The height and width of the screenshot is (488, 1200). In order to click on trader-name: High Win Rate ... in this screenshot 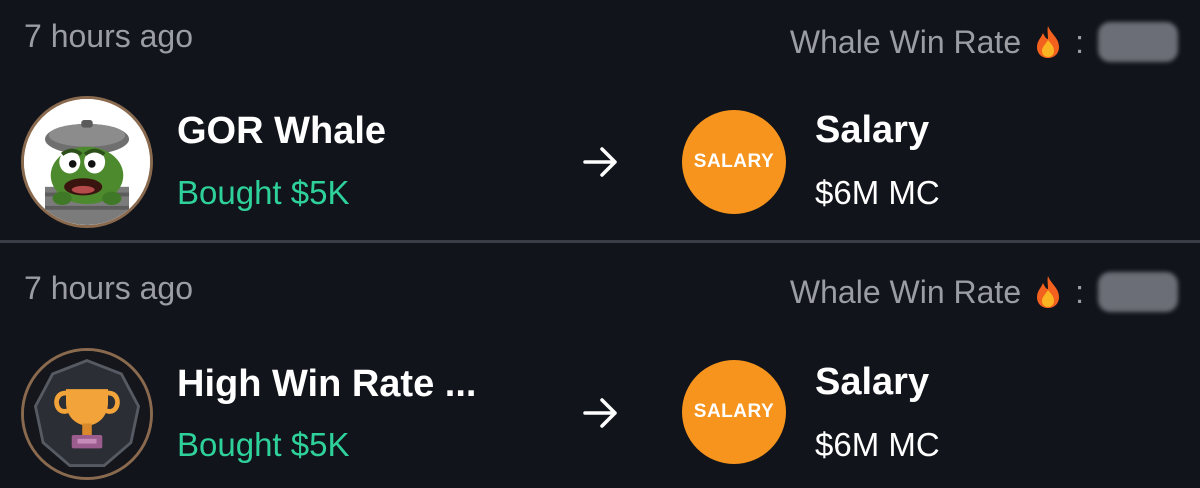, I will do `click(326, 384)`.